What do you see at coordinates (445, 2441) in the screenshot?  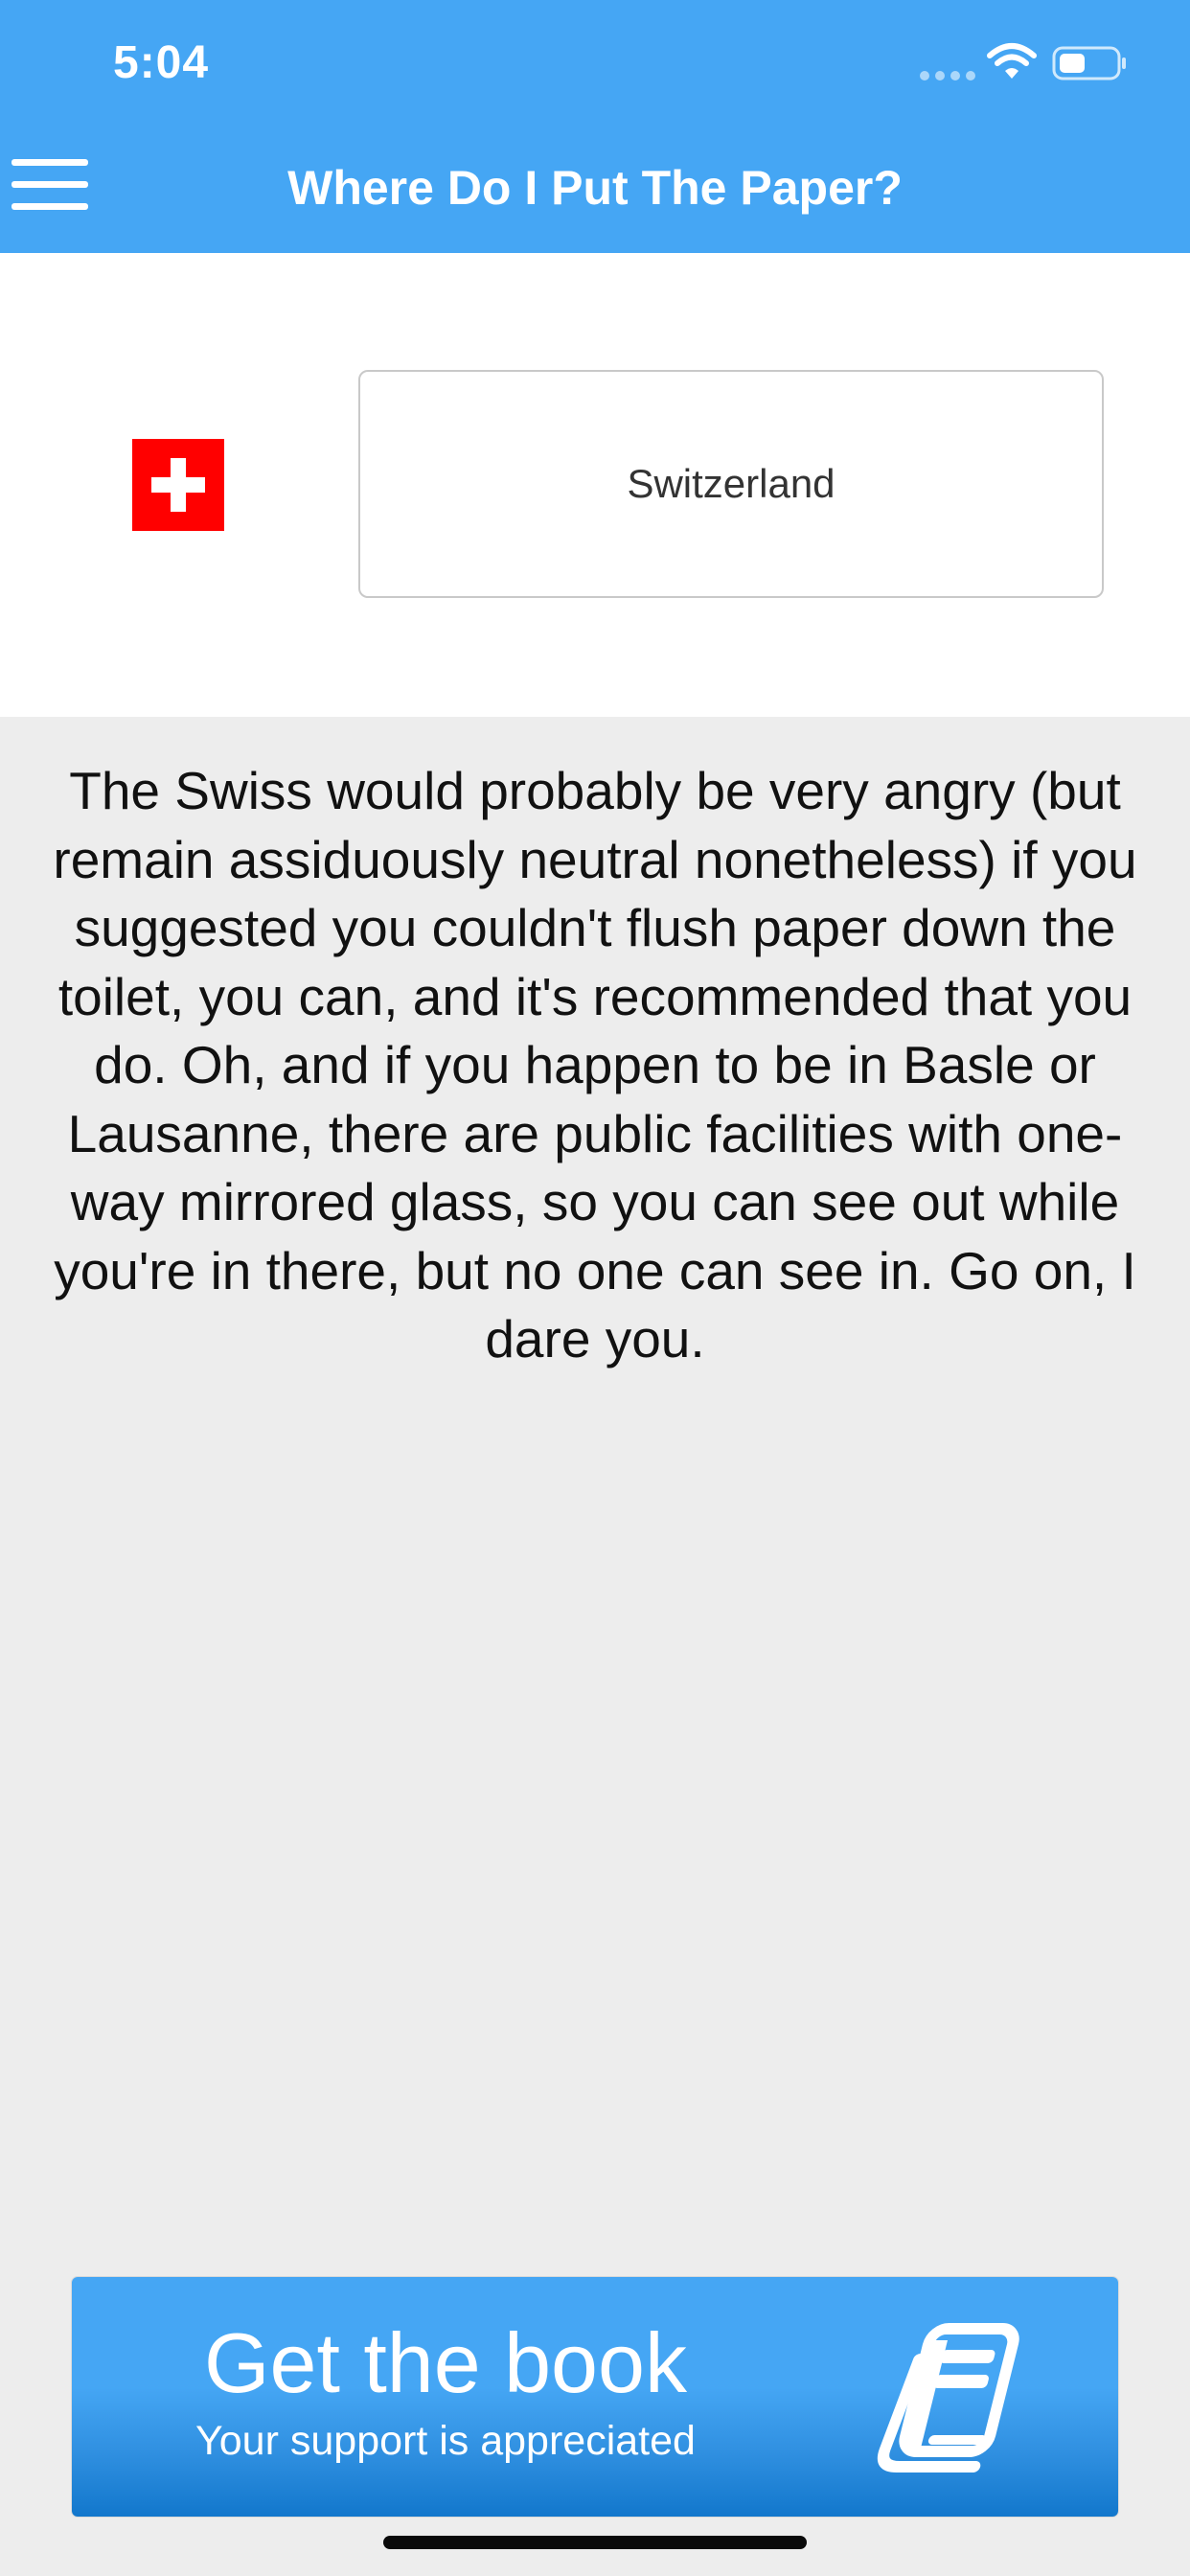 I see `book-button-subtitle: Your support is appreciated` at bounding box center [445, 2441].